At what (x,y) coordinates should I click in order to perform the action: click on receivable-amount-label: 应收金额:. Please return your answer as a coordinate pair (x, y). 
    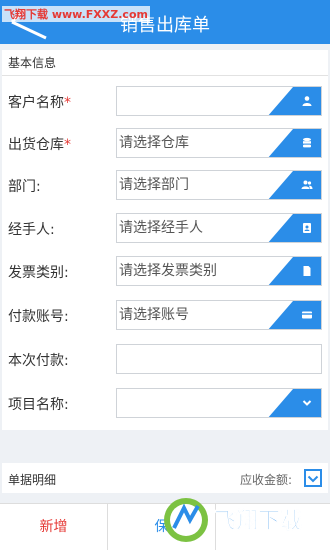
    Looking at the image, I should click on (265, 480).